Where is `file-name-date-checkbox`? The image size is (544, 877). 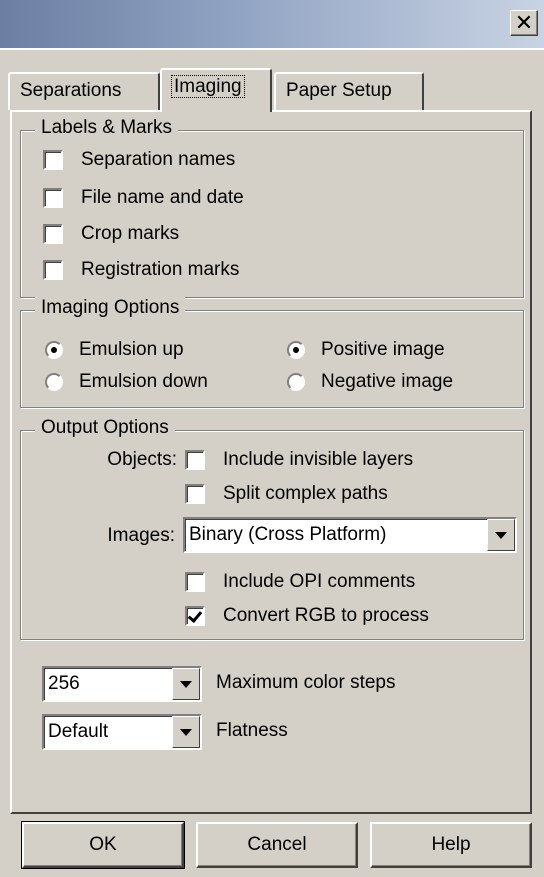
file-name-date-checkbox is located at coordinates (53, 198).